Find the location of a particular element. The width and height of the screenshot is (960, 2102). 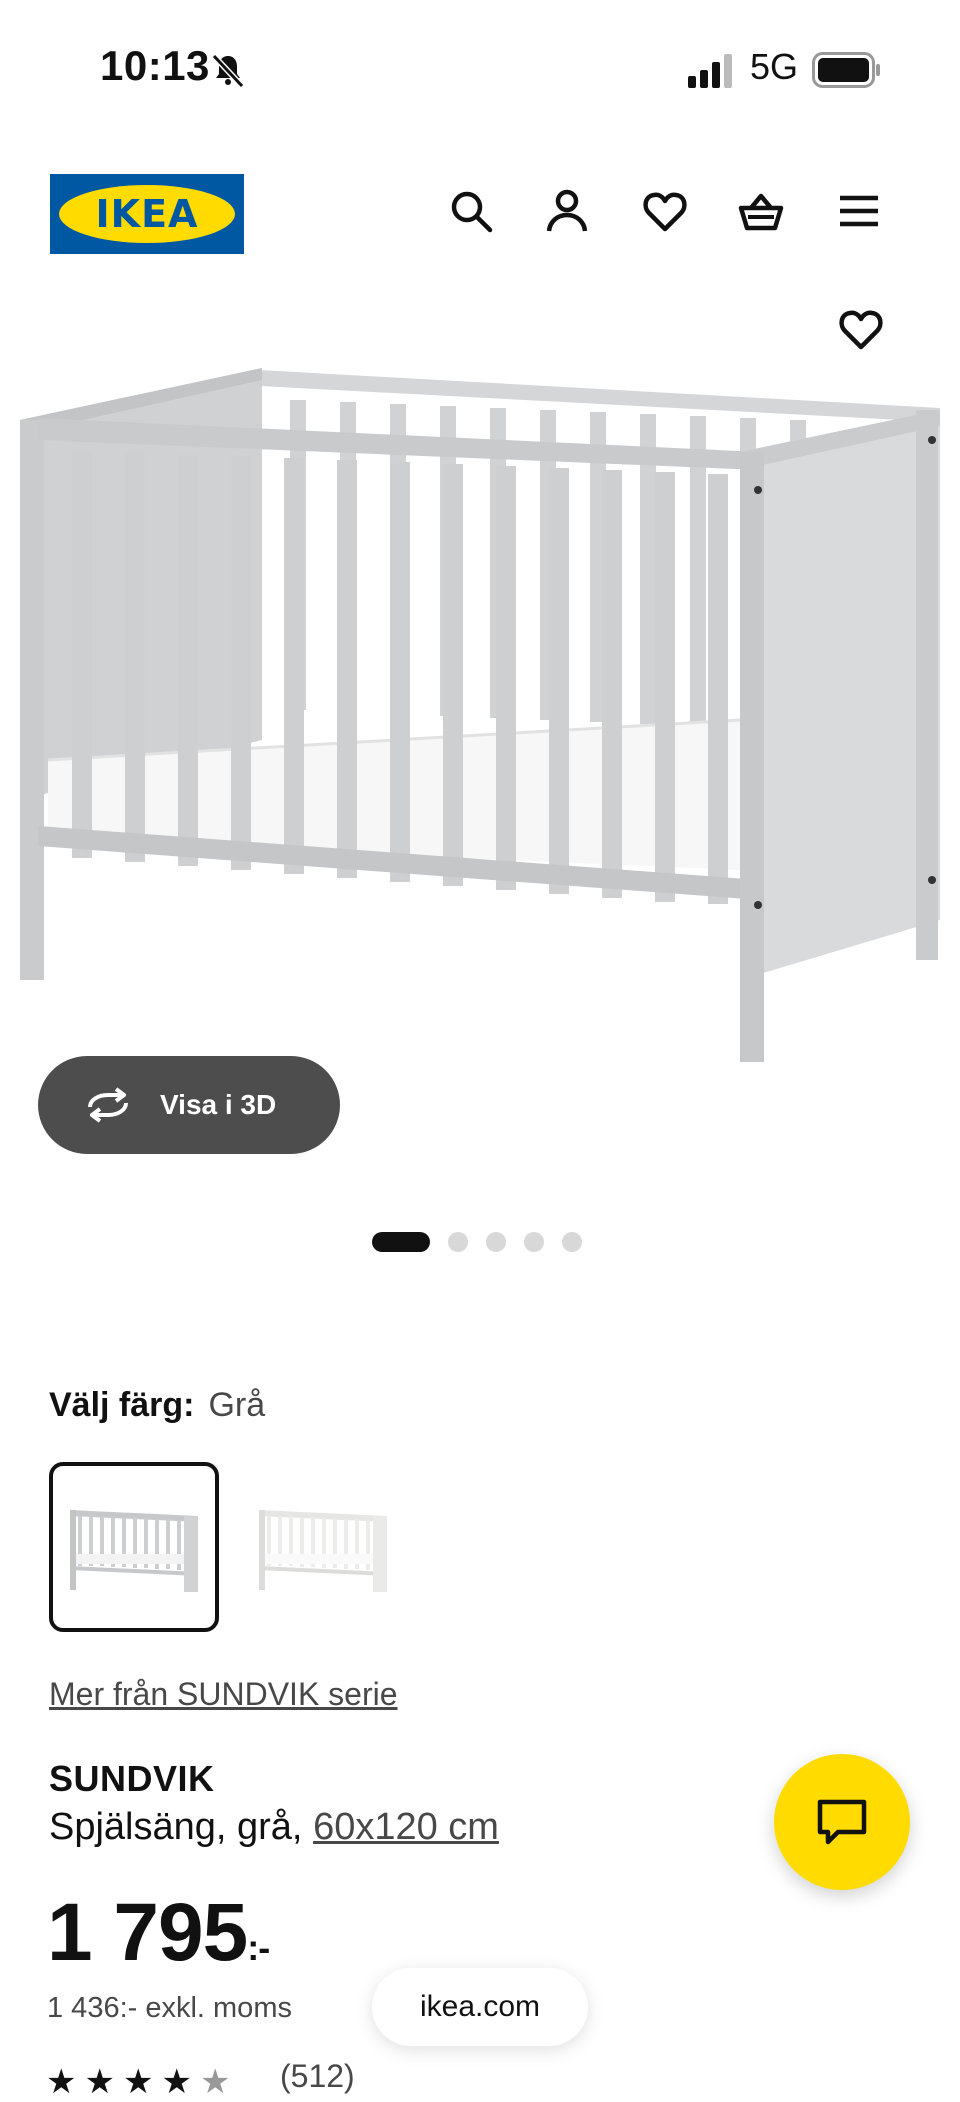

battery-icon is located at coordinates (846, 70).